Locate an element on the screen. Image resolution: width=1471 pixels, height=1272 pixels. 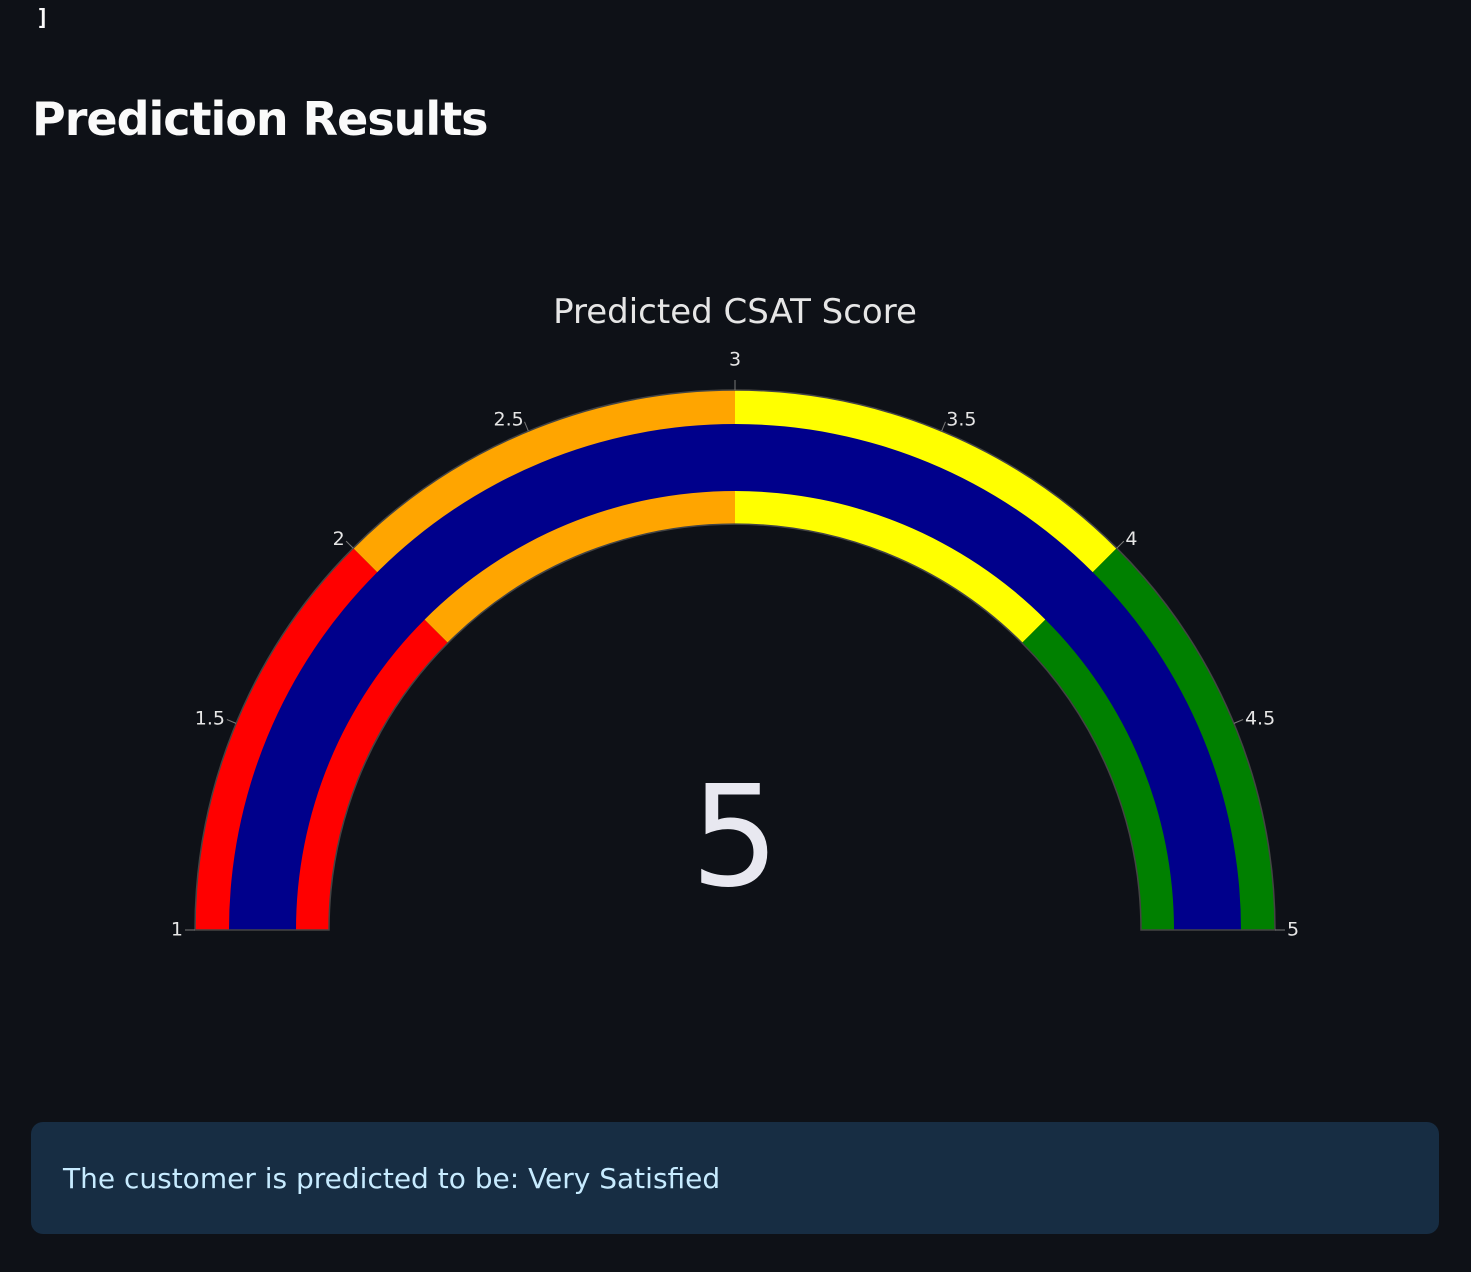
gauge-tick-label: 2 is located at coordinates (339, 539).